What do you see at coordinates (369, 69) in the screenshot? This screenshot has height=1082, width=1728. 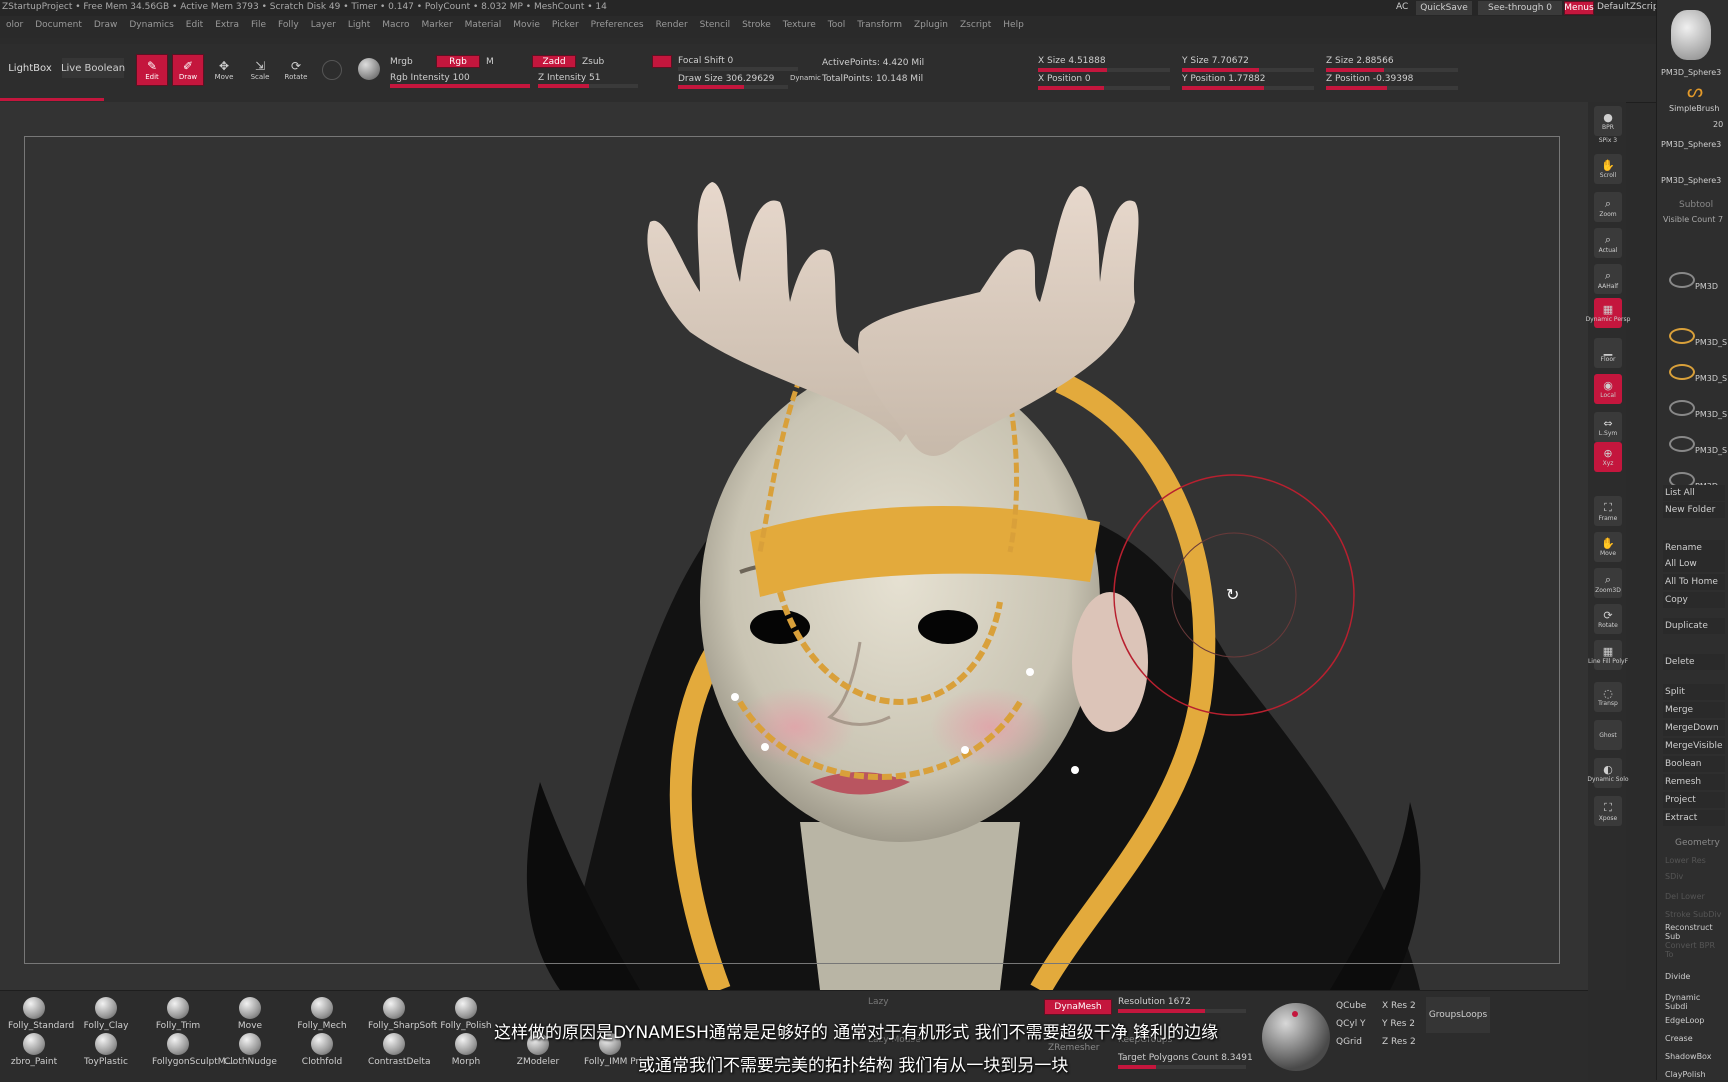 I see `texture-sphere-icon` at bounding box center [369, 69].